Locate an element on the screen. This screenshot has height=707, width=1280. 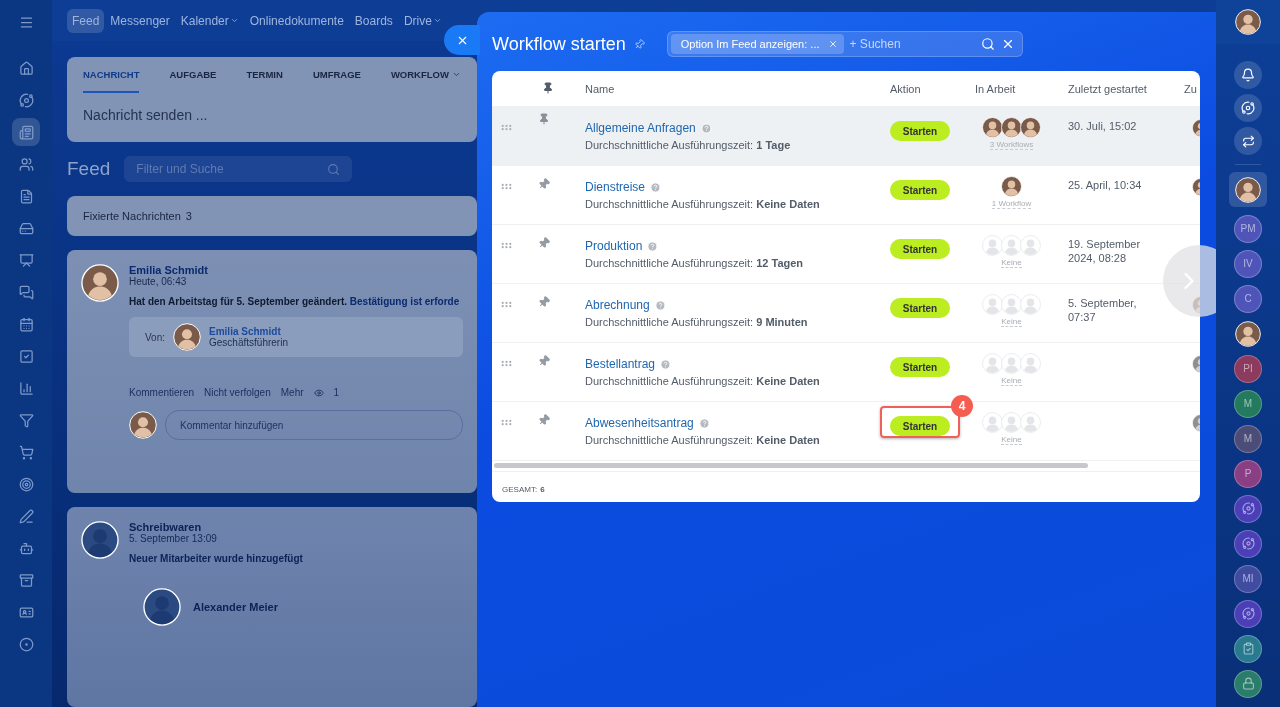
assistant-button is located at coordinates (1248, 108).